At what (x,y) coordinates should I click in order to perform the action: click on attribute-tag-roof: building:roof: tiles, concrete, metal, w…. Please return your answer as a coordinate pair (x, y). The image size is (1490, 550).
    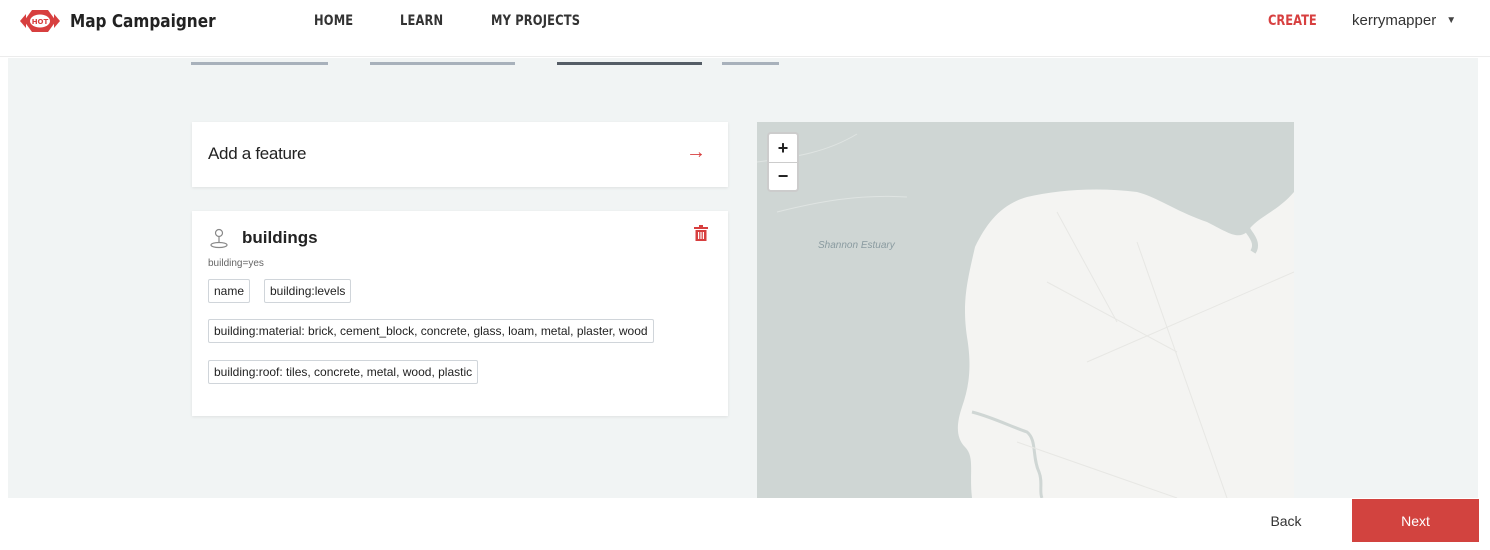
    Looking at the image, I should click on (343, 372).